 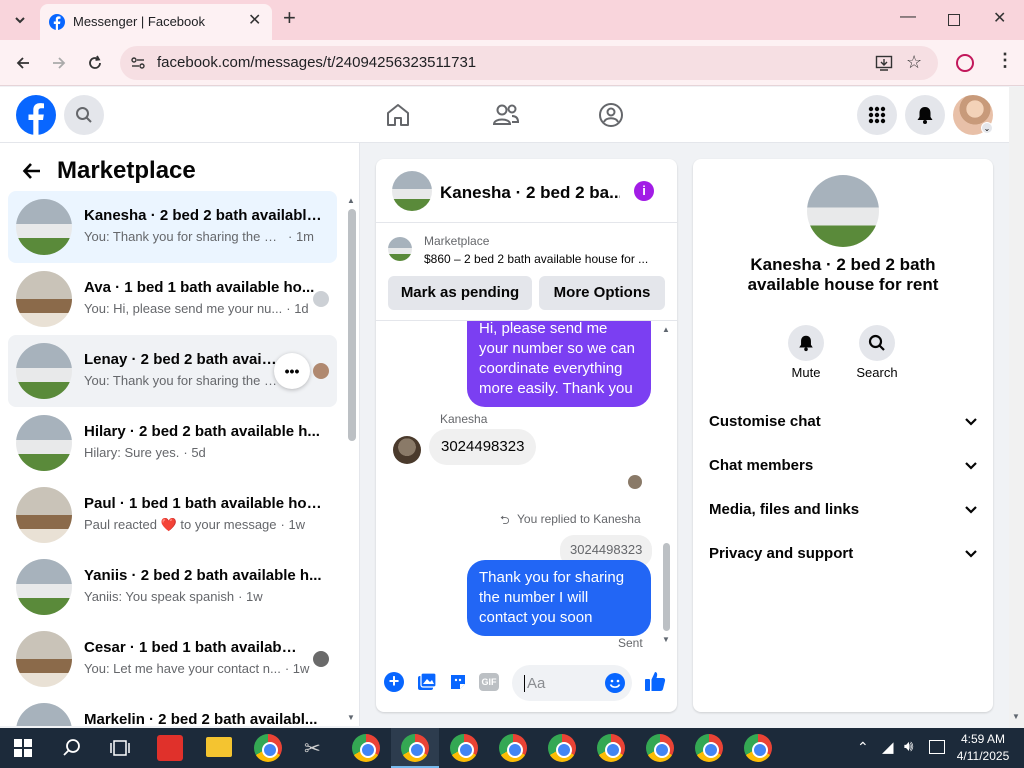 What do you see at coordinates (983, 756) in the screenshot?
I see `clock-date: 4/11/2025` at bounding box center [983, 756].